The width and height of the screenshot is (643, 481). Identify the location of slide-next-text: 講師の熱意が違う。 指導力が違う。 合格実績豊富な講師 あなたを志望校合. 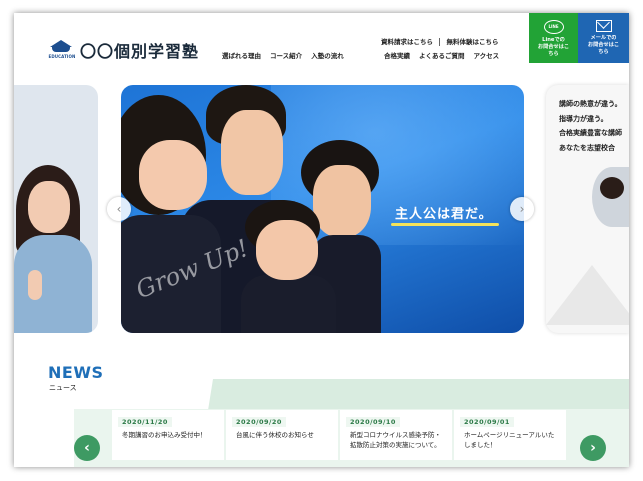
(590, 126).